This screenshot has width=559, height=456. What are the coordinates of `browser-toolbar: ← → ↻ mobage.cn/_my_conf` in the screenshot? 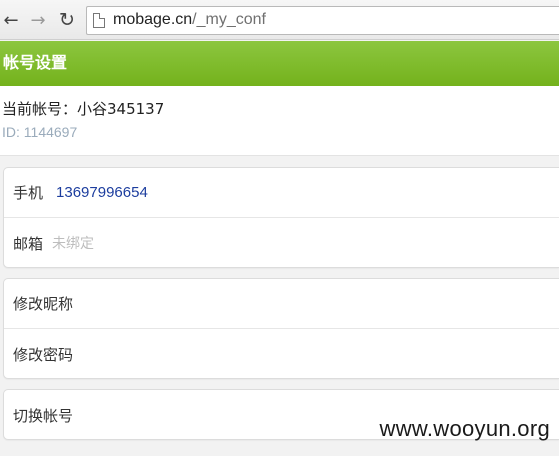 It's located at (279, 20).